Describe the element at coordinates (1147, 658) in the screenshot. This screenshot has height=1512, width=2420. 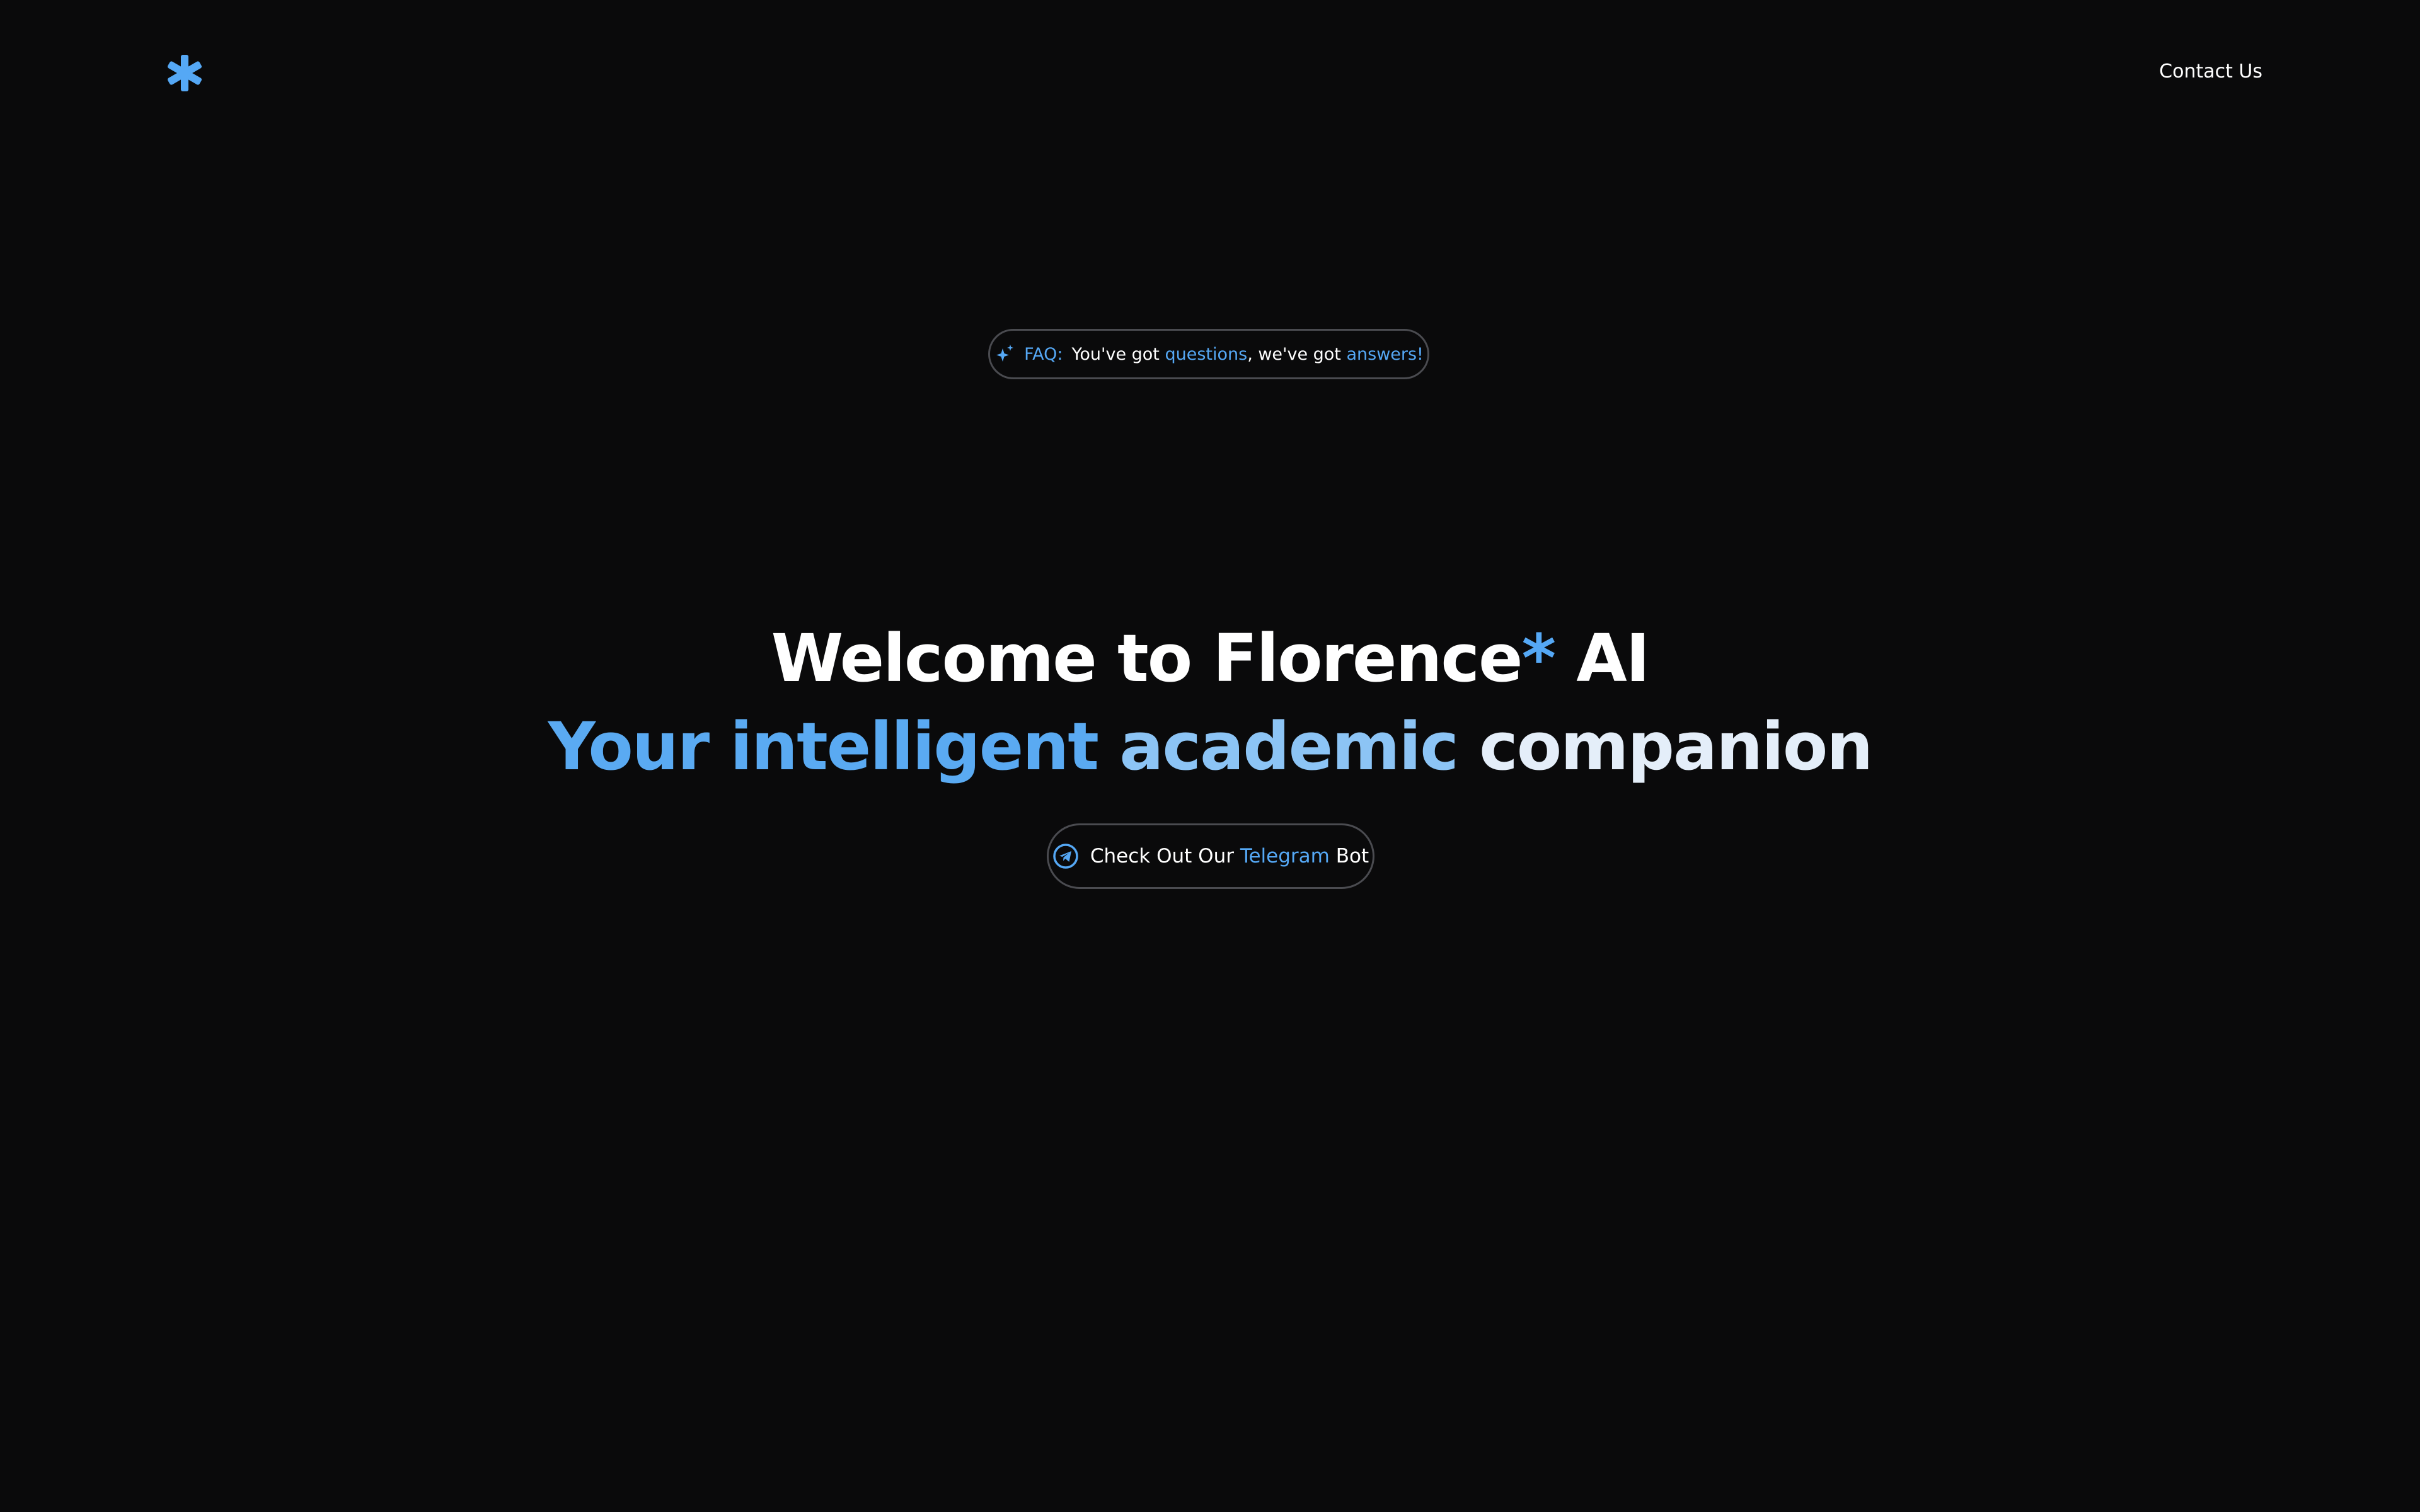
I see `hero-title-part1: Welcome to Florence` at that location.